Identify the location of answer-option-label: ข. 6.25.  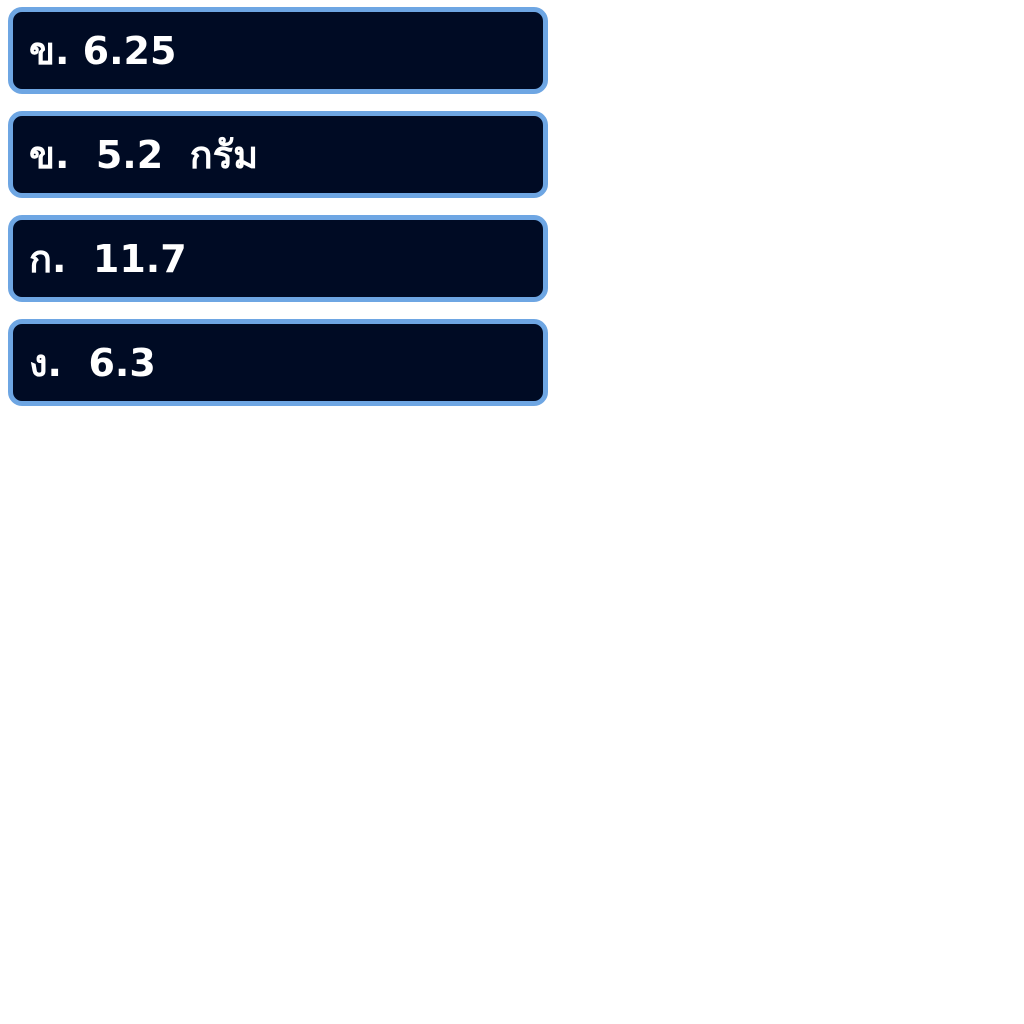
(103, 50).